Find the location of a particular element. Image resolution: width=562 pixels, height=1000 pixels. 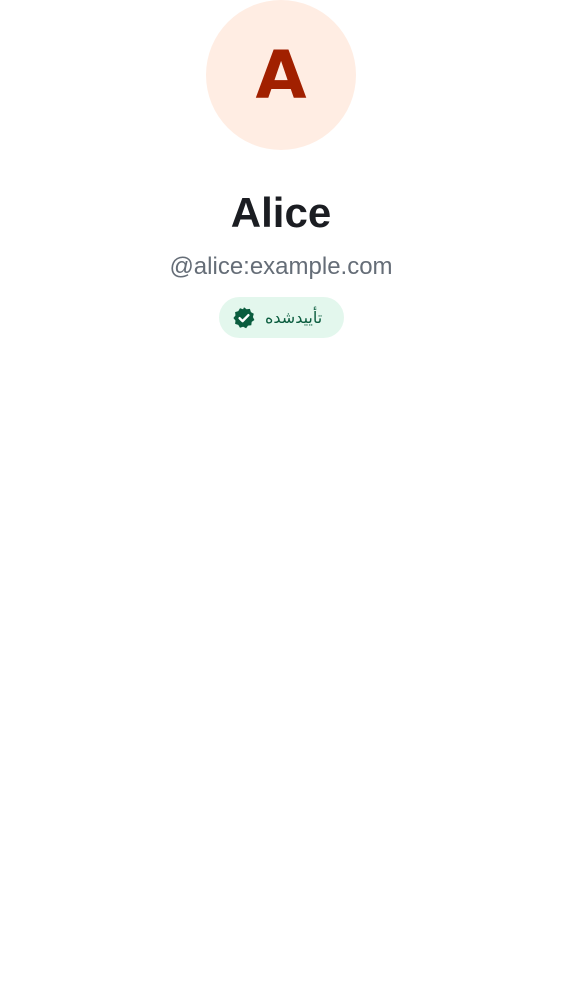

verified-badge: تأییدشده is located at coordinates (281, 317).